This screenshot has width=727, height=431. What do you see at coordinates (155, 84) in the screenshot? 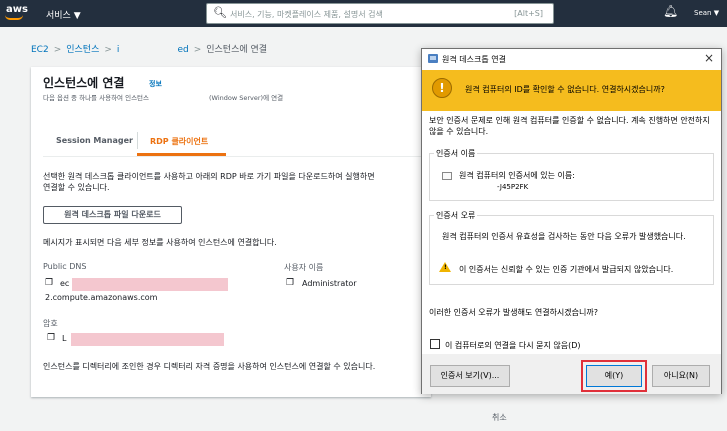
I see `info-link: 정보` at bounding box center [155, 84].